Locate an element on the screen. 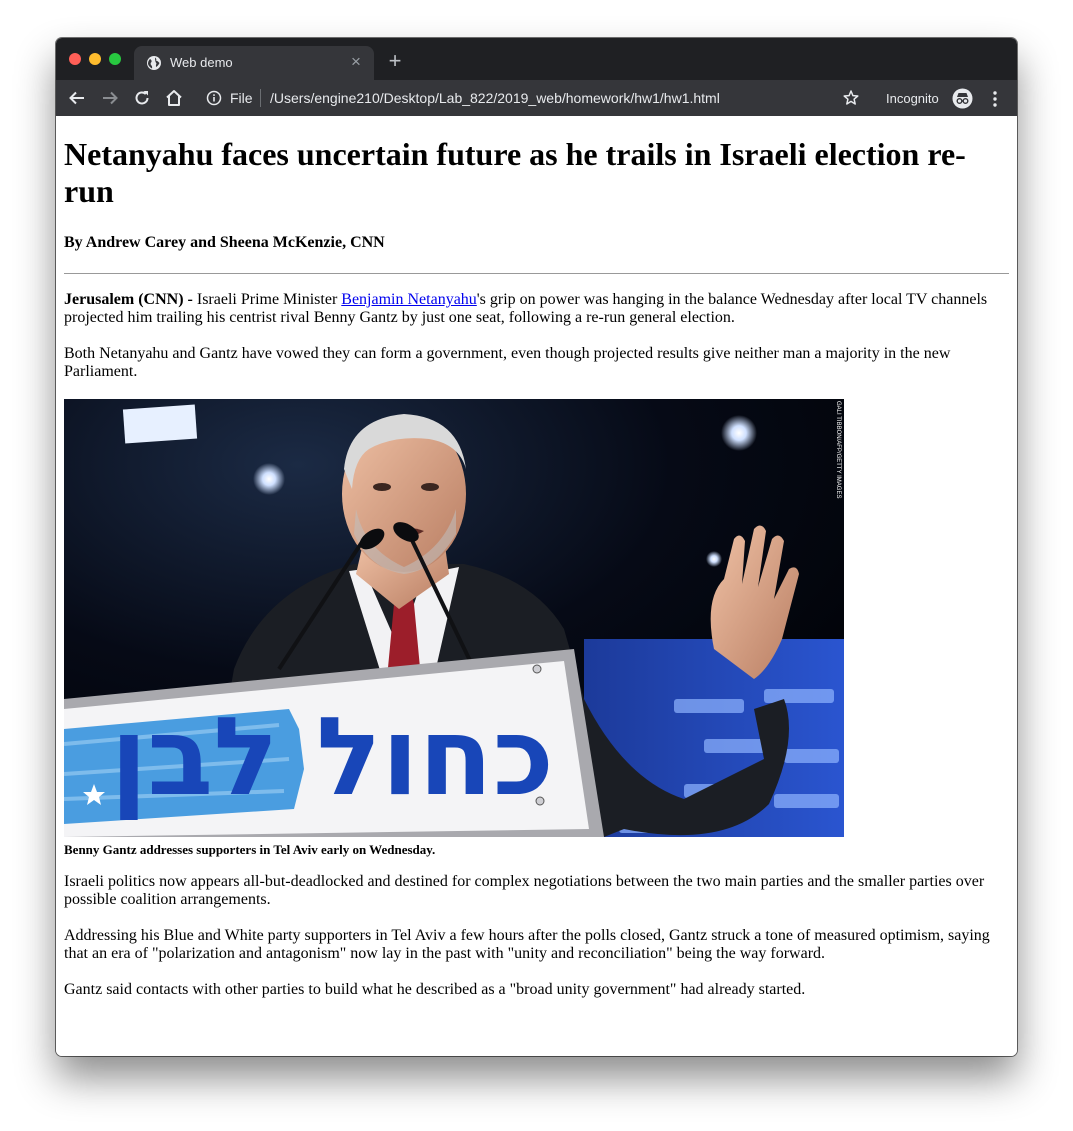 The width and height of the screenshot is (1073, 1131). kebab-menu-icon is located at coordinates (995, 99).